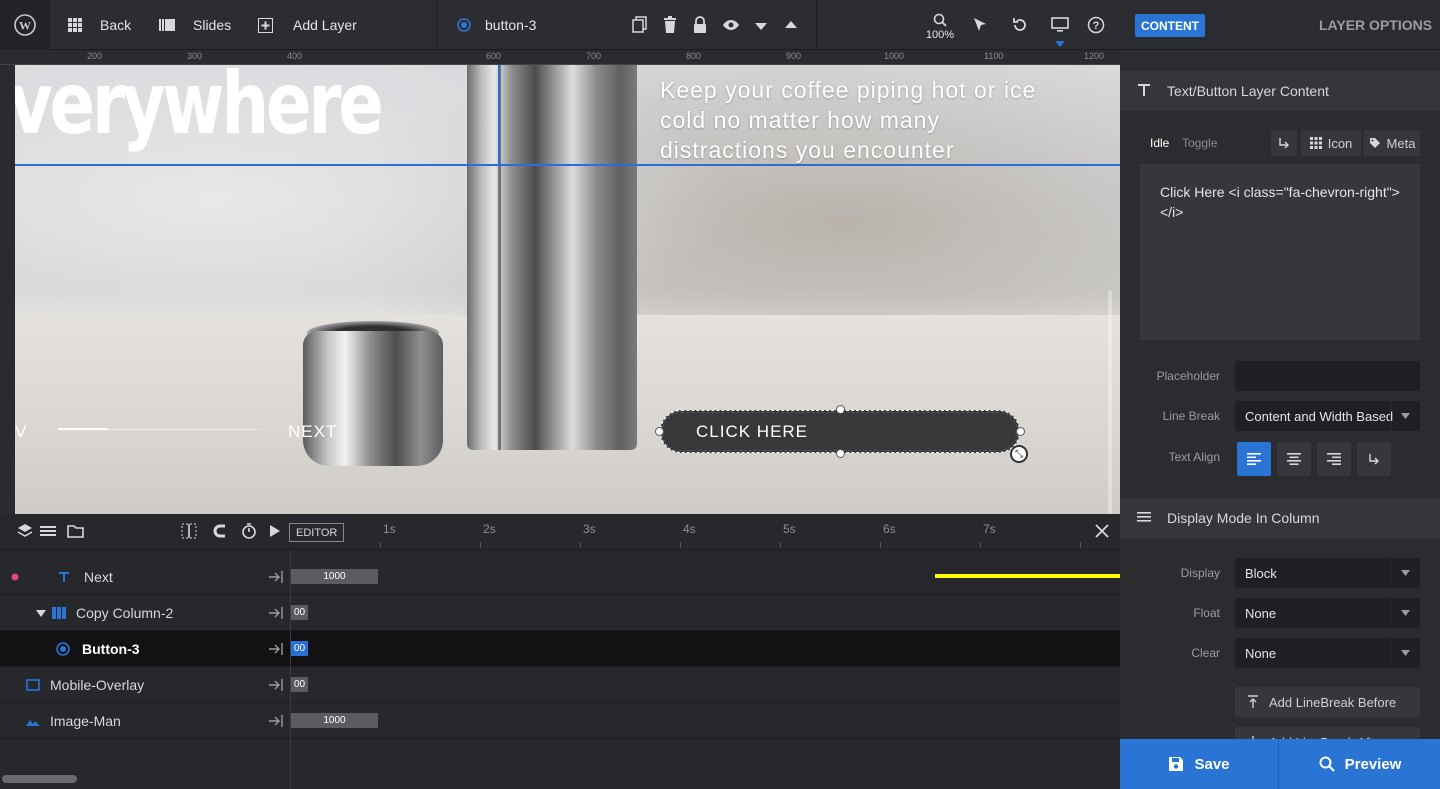 Image resolution: width=1440 pixels, height=789 pixels. I want to click on grid-icon, so click(1315, 143).